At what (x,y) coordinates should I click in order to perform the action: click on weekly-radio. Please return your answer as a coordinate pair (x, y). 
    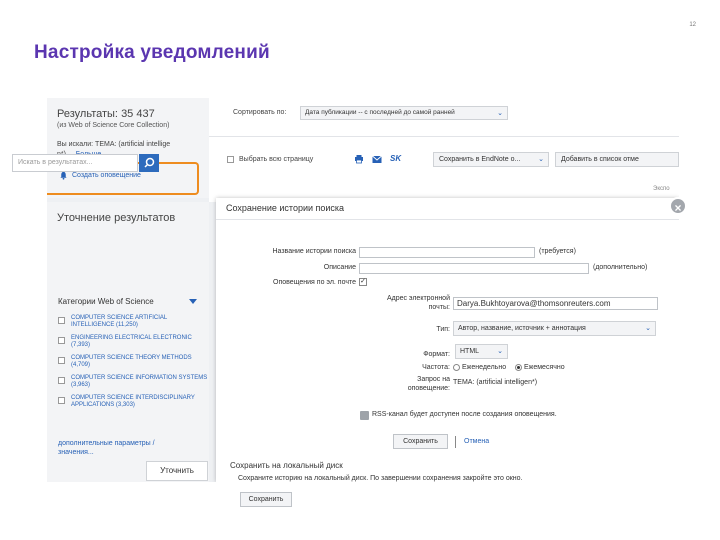
    Looking at the image, I should click on (456, 367).